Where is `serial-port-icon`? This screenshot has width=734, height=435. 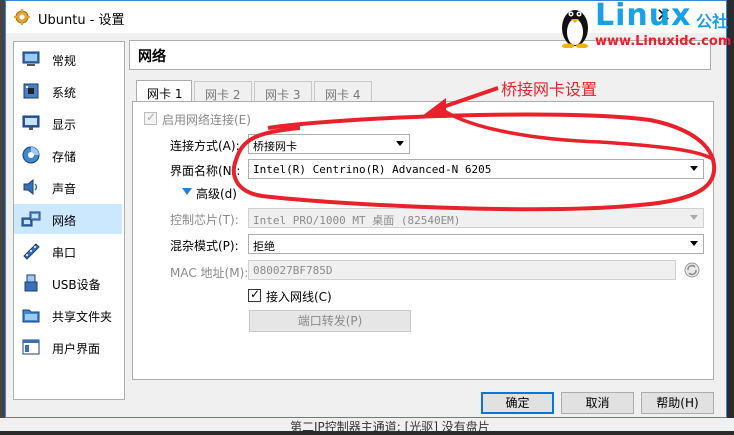
serial-port-icon is located at coordinates (31, 251).